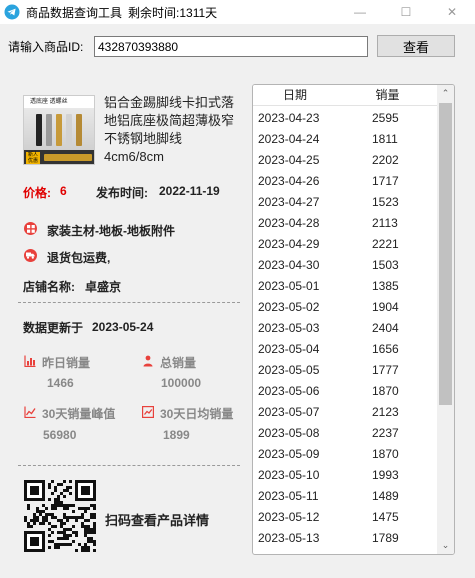  What do you see at coordinates (385, 516) in the screenshot?
I see `cell-sales: 1475` at bounding box center [385, 516].